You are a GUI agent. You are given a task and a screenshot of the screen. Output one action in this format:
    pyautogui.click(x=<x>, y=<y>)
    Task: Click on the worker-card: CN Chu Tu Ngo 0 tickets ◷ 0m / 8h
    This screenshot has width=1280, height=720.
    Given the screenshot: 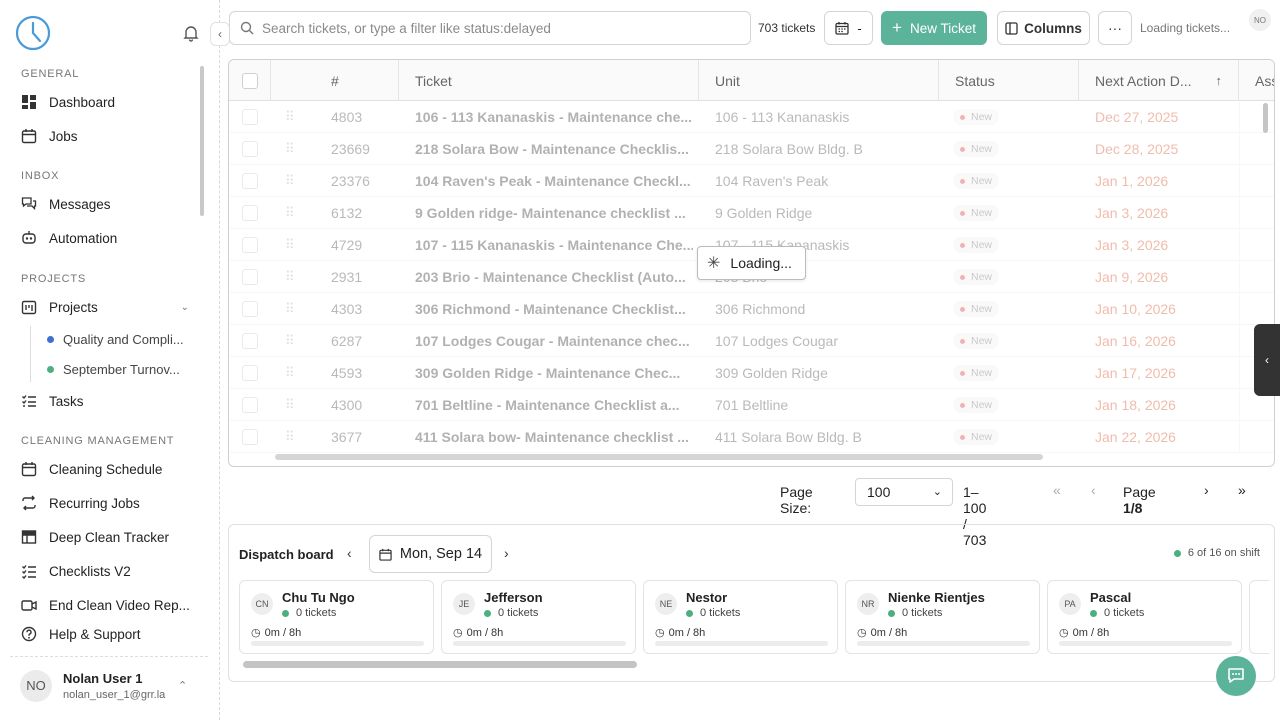 What is the action you would take?
    pyautogui.click(x=336, y=617)
    